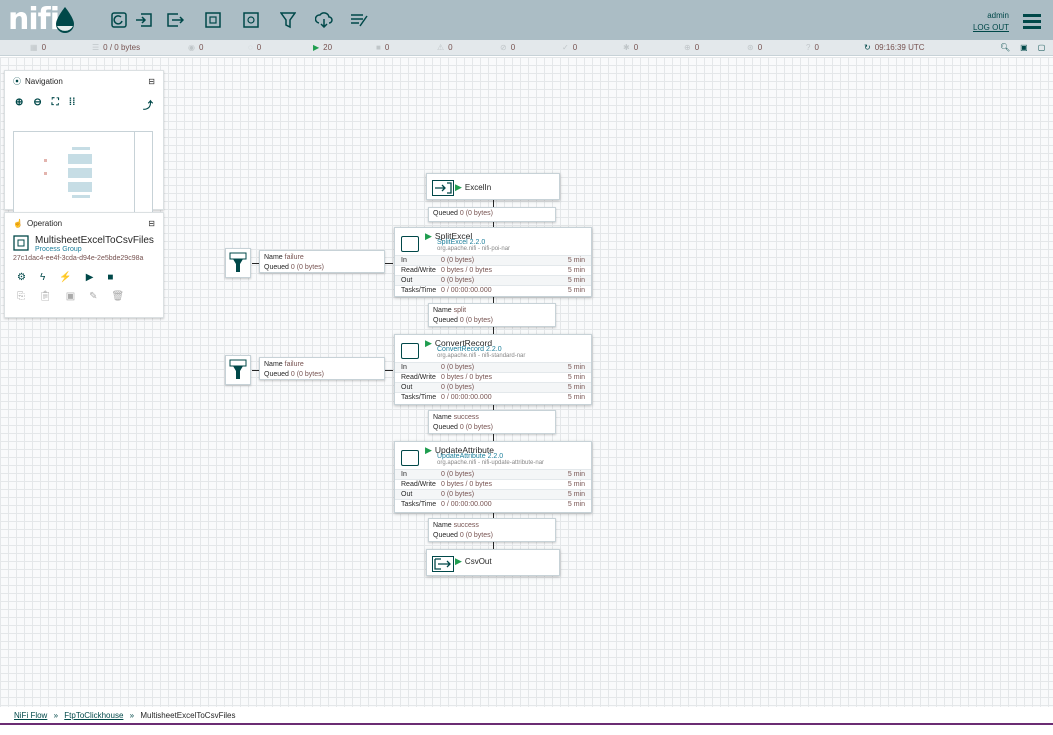 This screenshot has height=735, width=1053. Describe the element at coordinates (492, 530) in the screenshot. I see `connection-success-2: Name success Queued 0 (0 bytes)` at that location.